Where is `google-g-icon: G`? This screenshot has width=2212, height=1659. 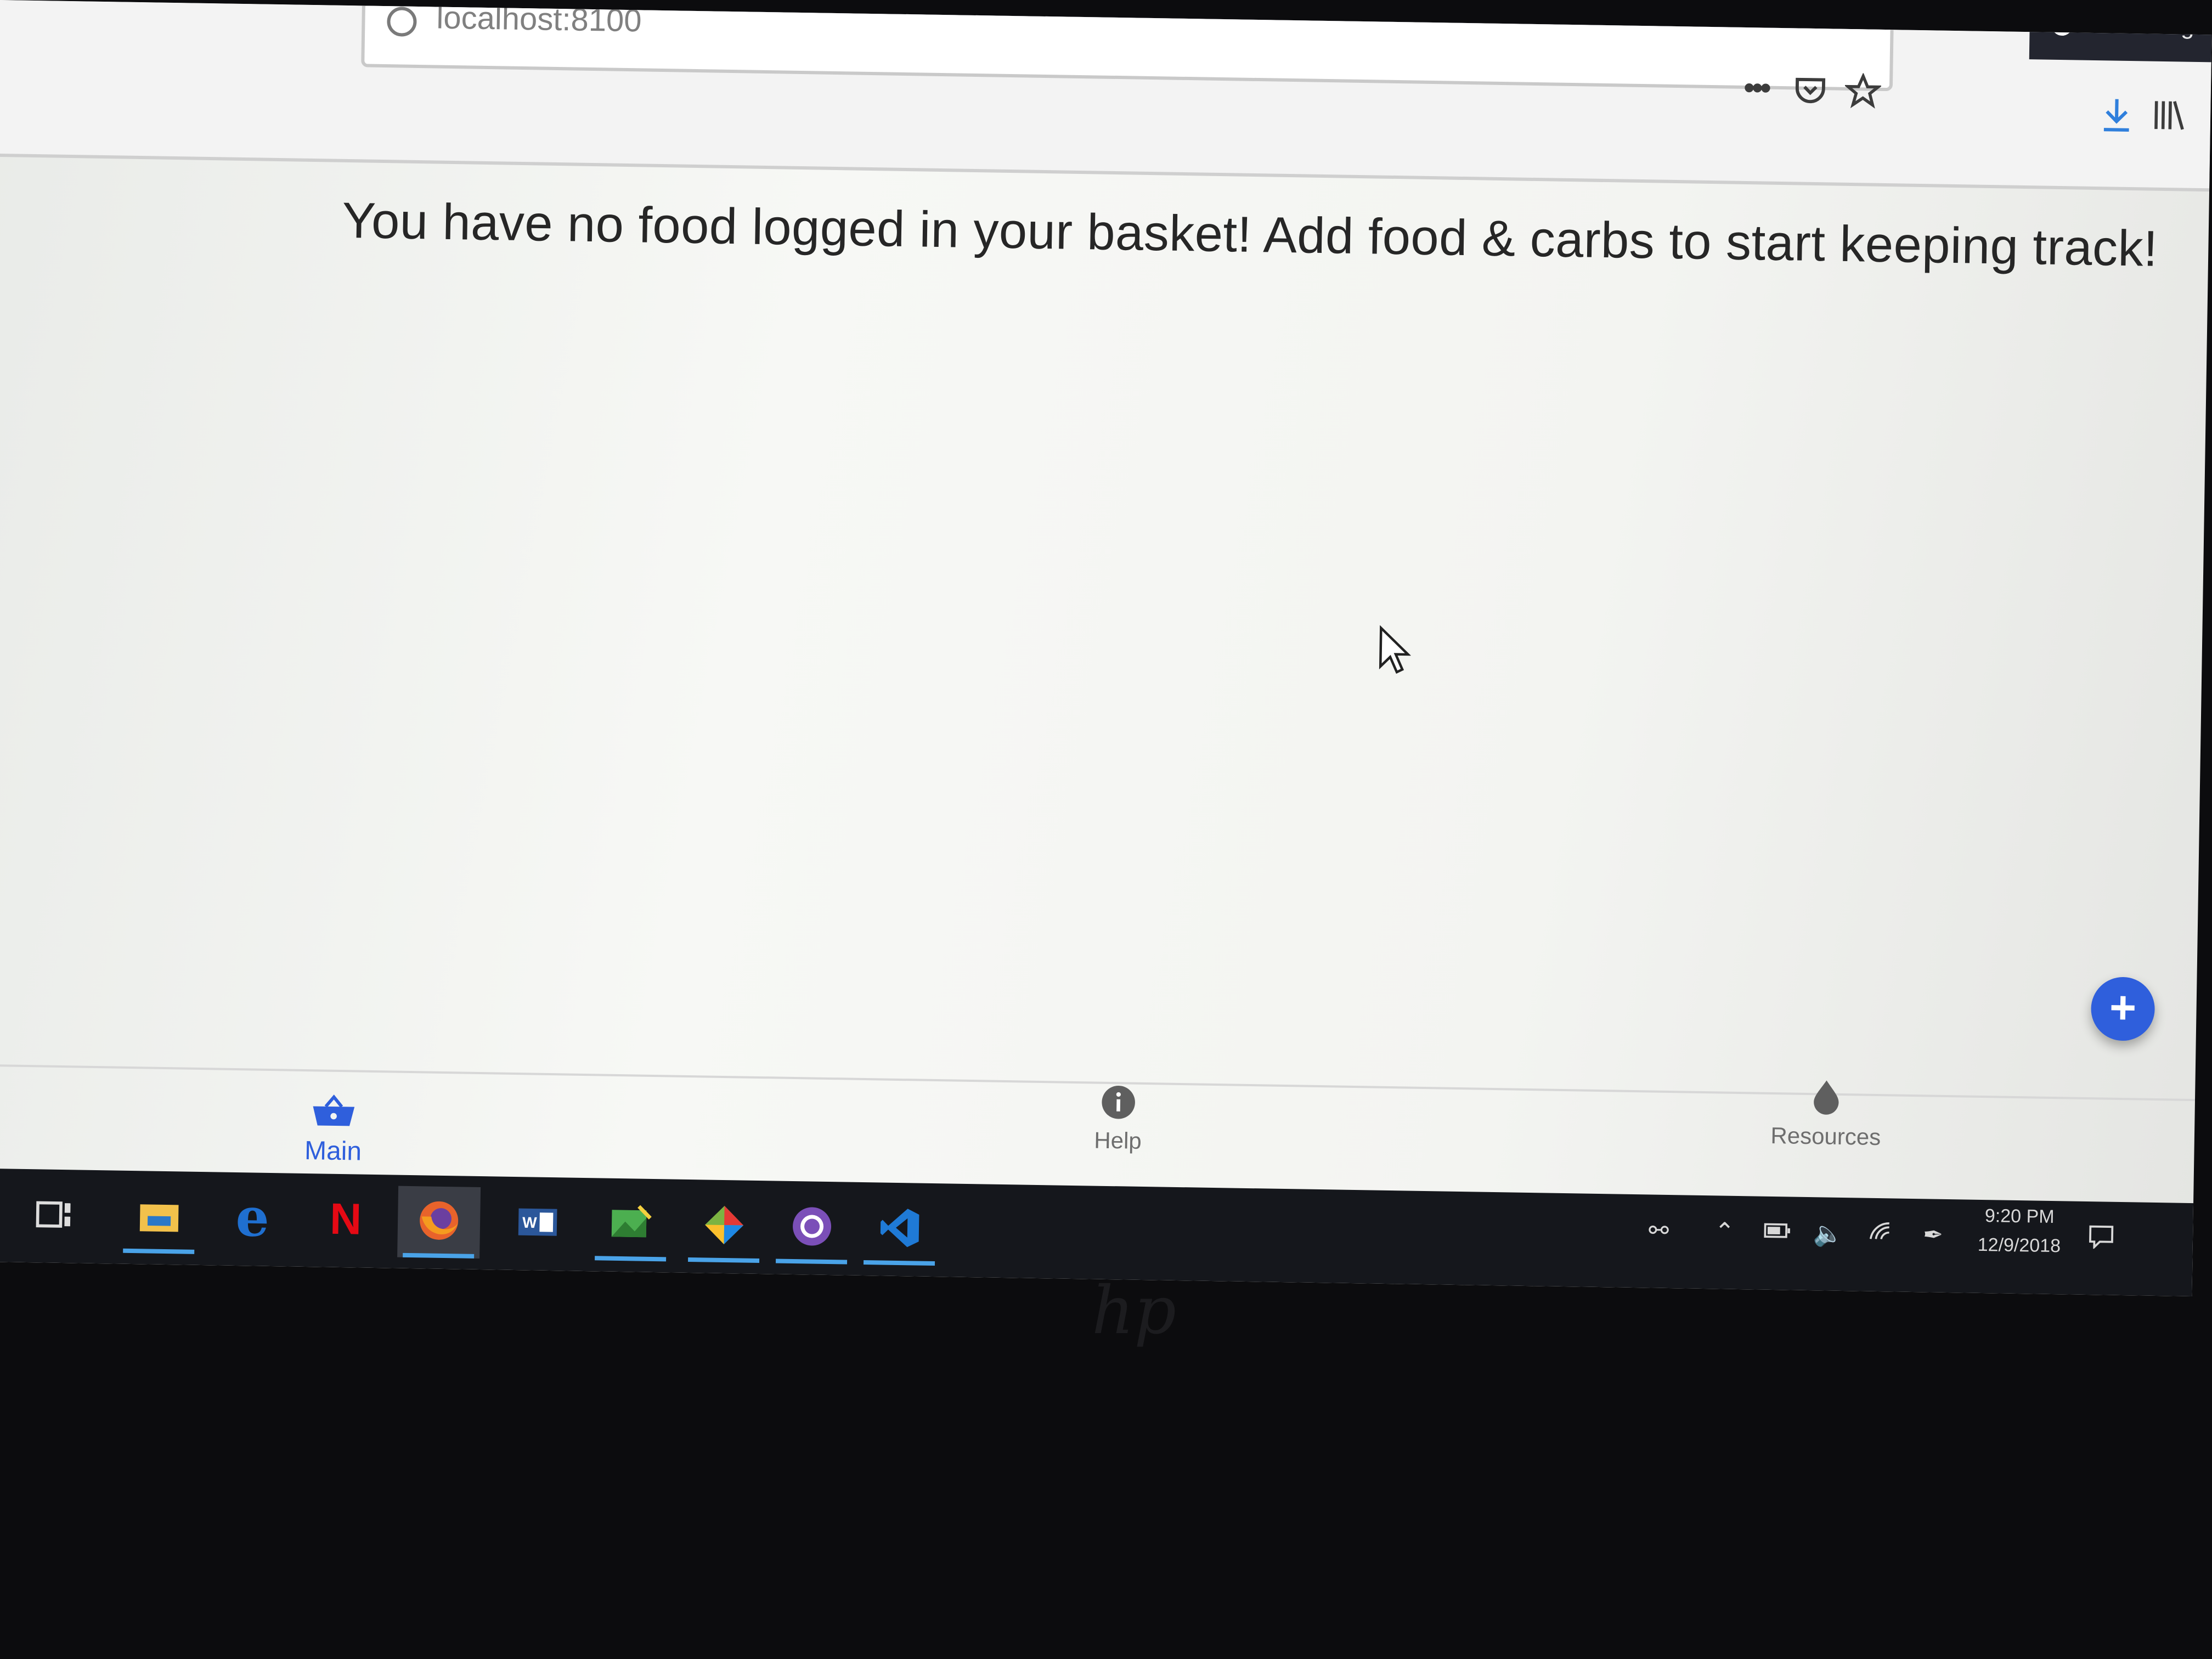 google-g-icon: G is located at coordinates (2062, 25).